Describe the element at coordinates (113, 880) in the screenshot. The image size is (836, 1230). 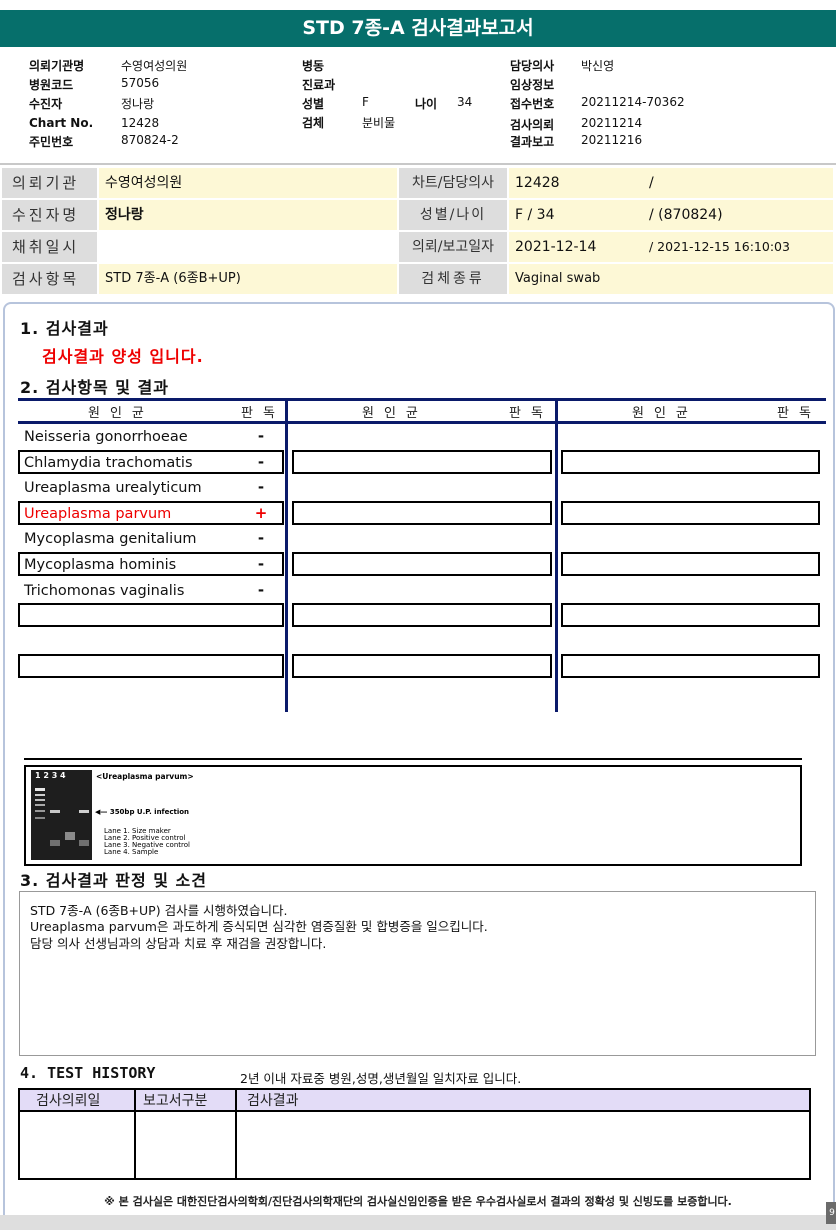
I see `section-3-title: 3. 검사결과 판정 및 소견` at that location.